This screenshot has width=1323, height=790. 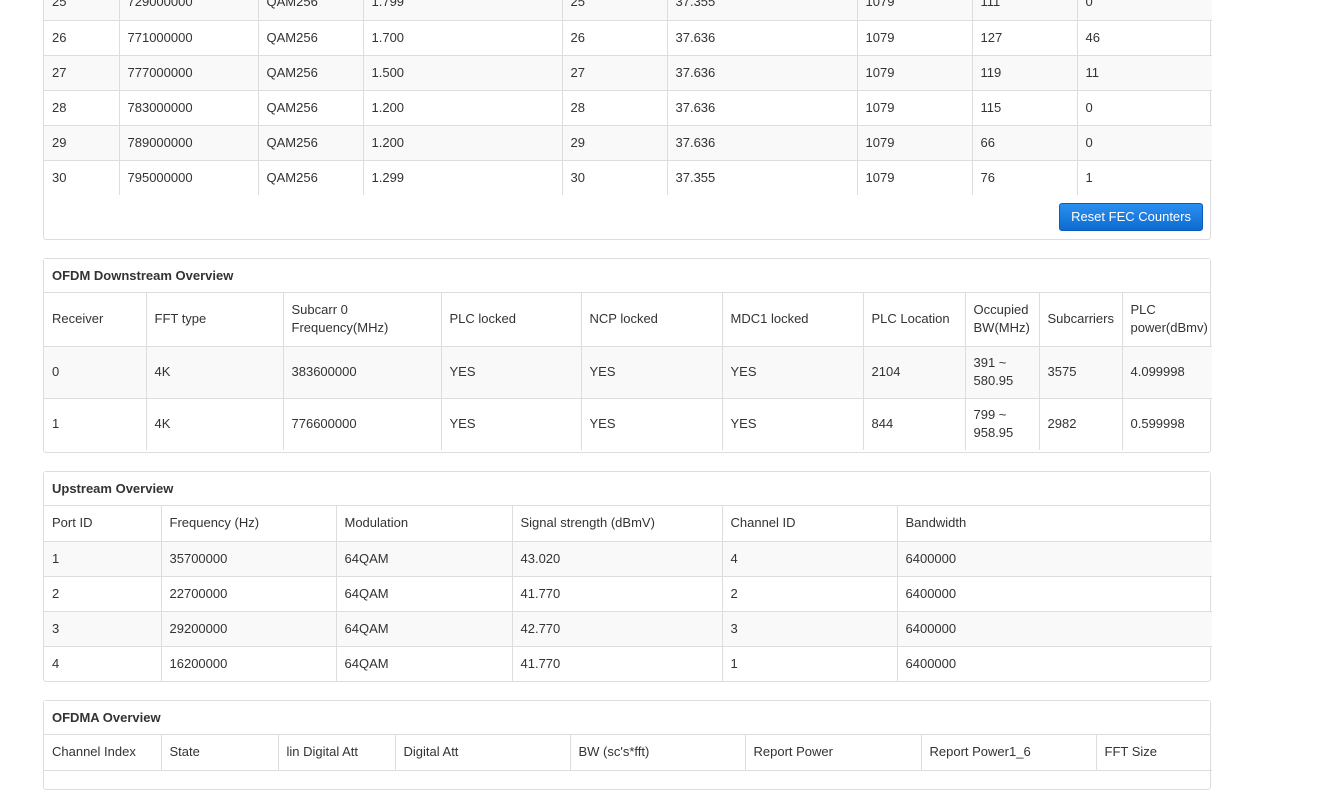 What do you see at coordinates (1081, 372) in the screenshot?
I see `table-cell: 3575` at bounding box center [1081, 372].